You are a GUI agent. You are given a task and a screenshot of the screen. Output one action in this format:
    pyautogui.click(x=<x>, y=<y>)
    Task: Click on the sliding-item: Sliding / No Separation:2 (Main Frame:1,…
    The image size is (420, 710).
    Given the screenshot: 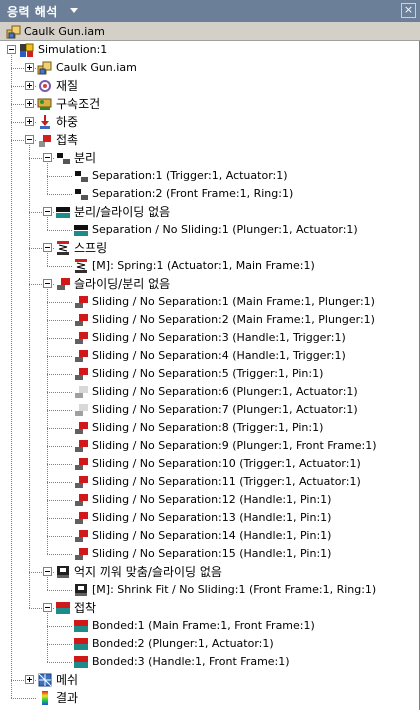 What is the action you would take?
    pyautogui.click(x=209, y=320)
    